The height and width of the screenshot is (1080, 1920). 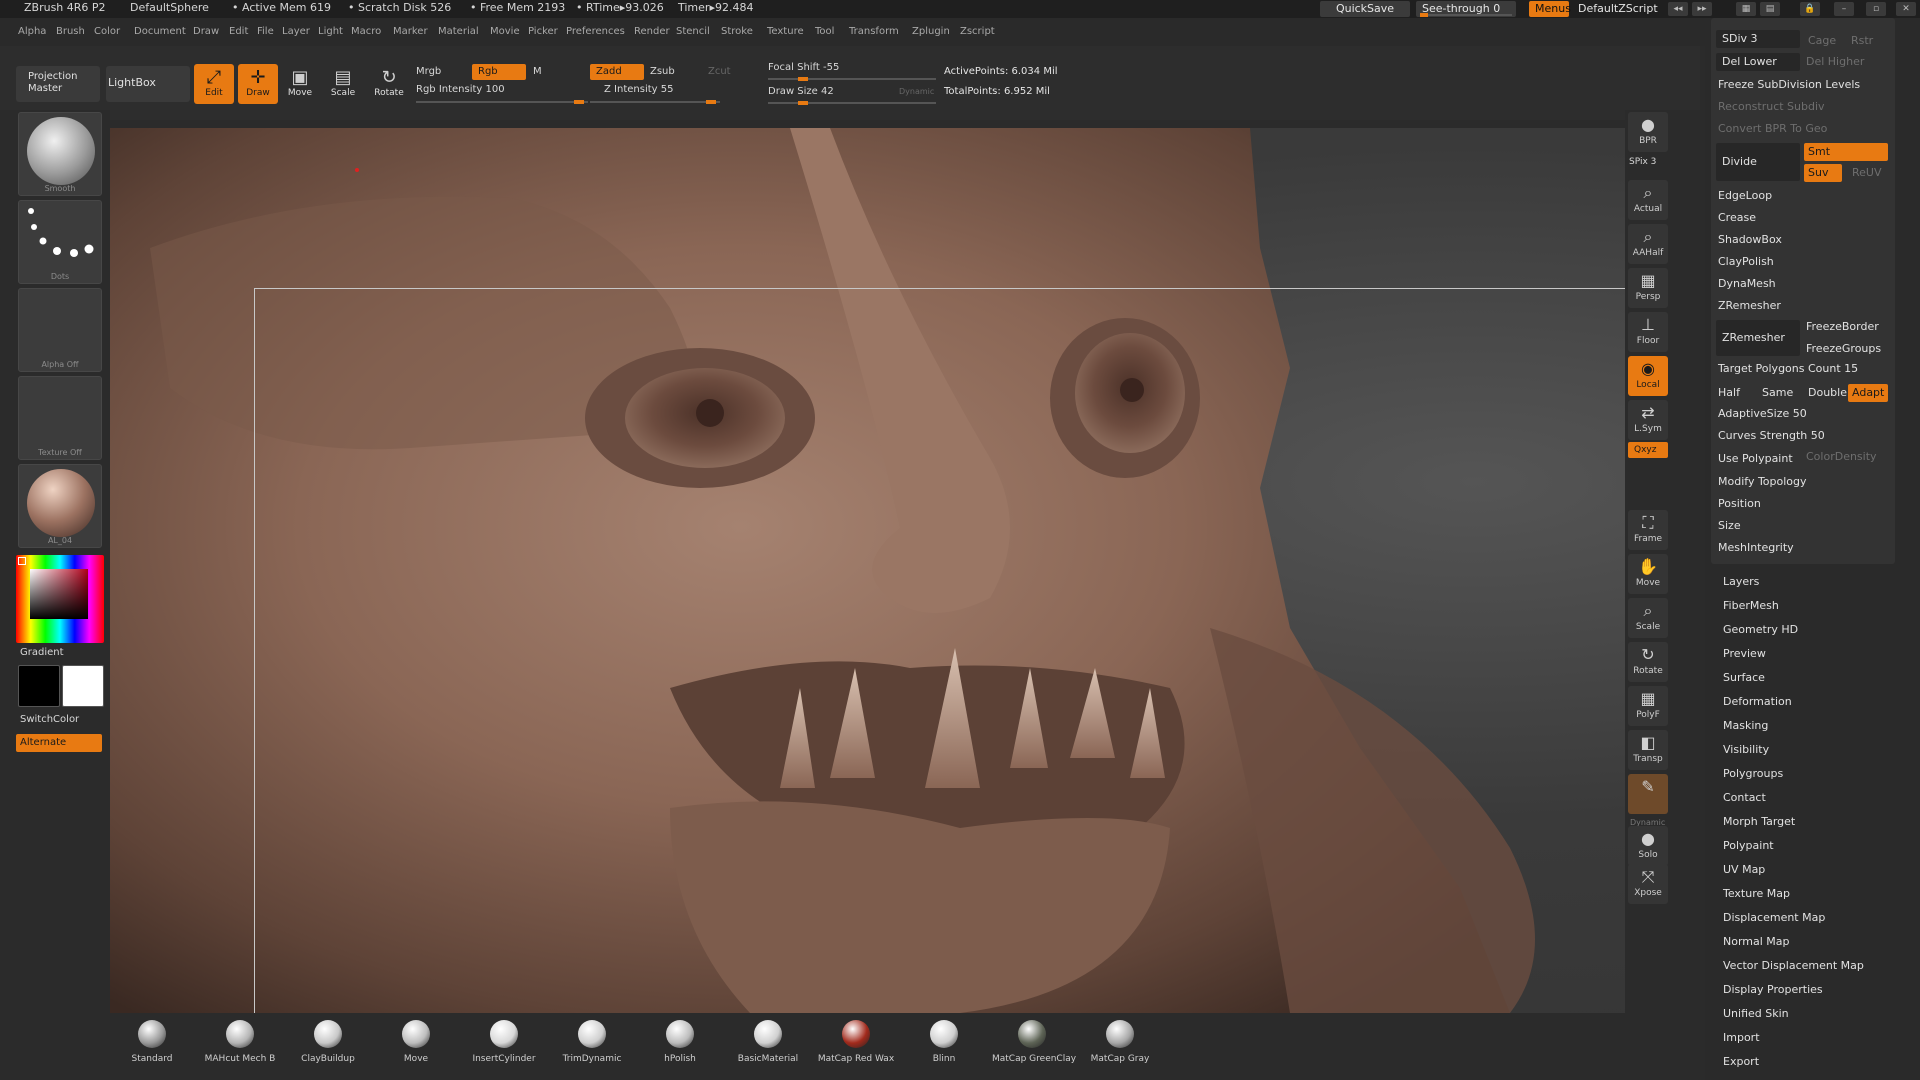 What do you see at coordinates (59, 594) in the screenshot?
I see `color-picker-square` at bounding box center [59, 594].